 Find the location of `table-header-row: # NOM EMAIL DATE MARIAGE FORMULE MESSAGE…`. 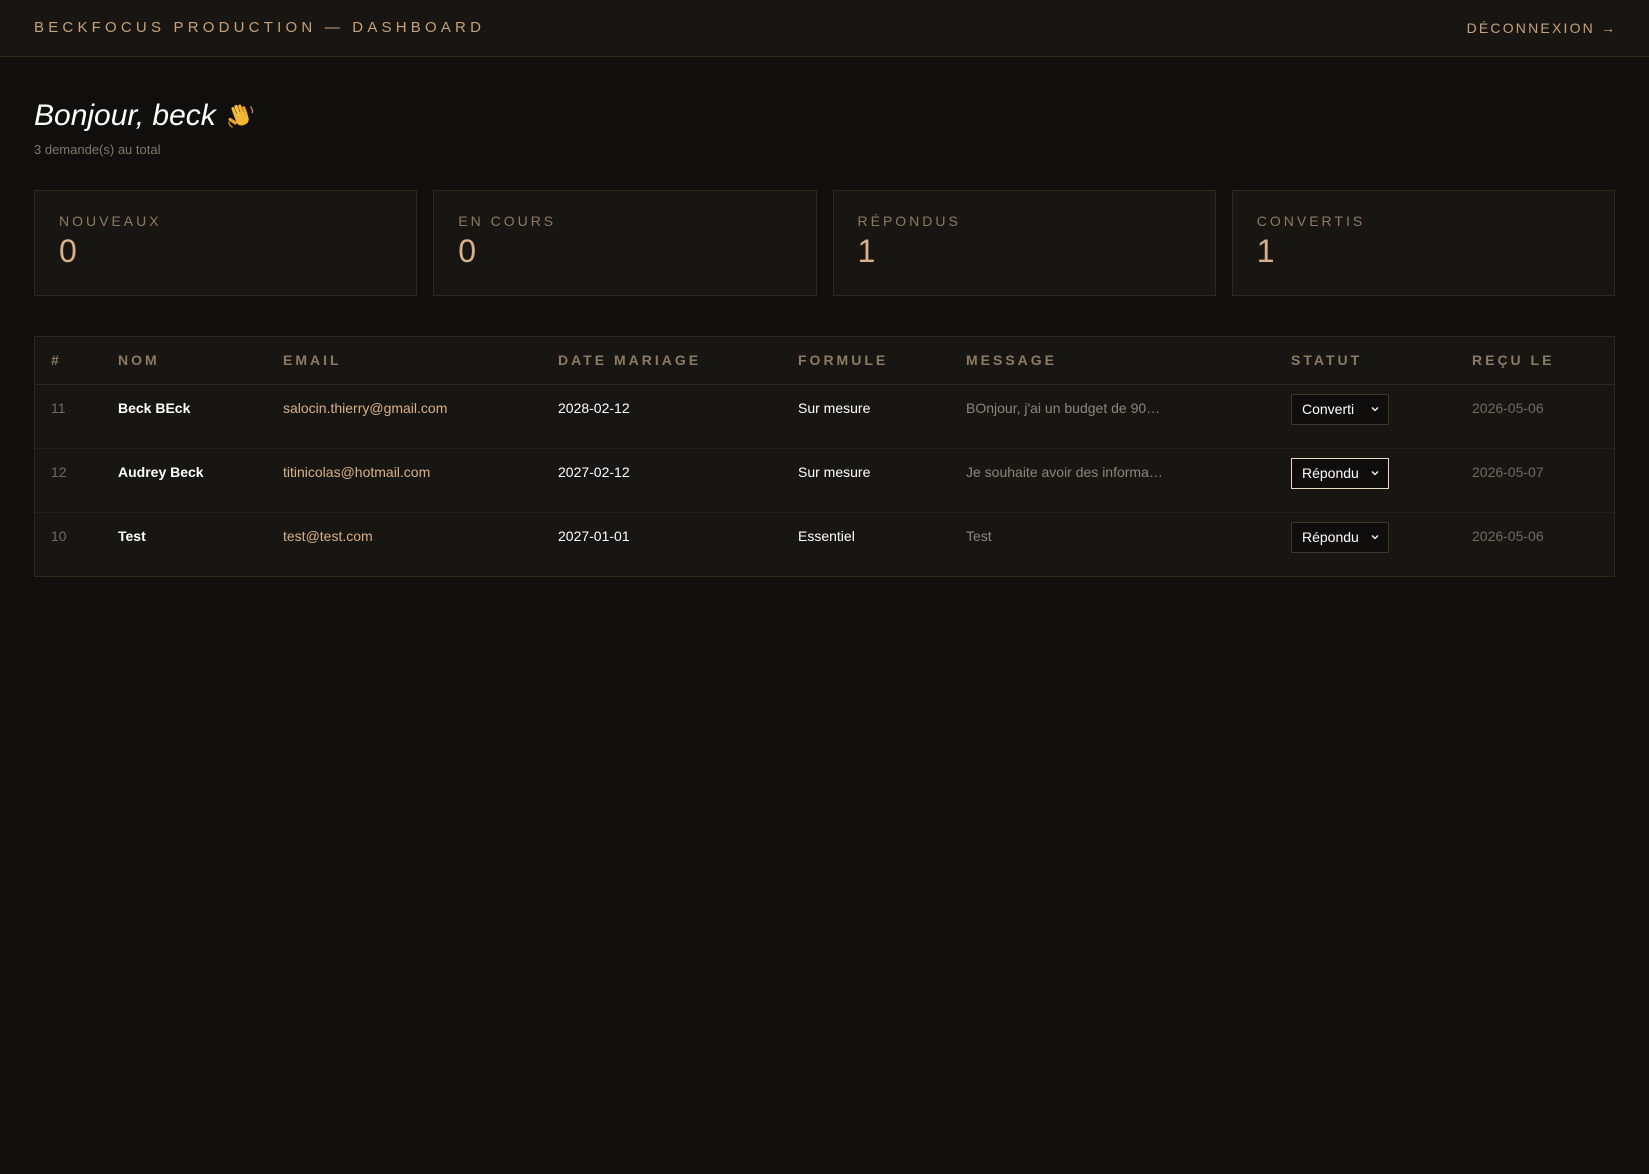

table-header-row: # NOM EMAIL DATE MARIAGE FORMULE MESSAGE… is located at coordinates (824, 361).